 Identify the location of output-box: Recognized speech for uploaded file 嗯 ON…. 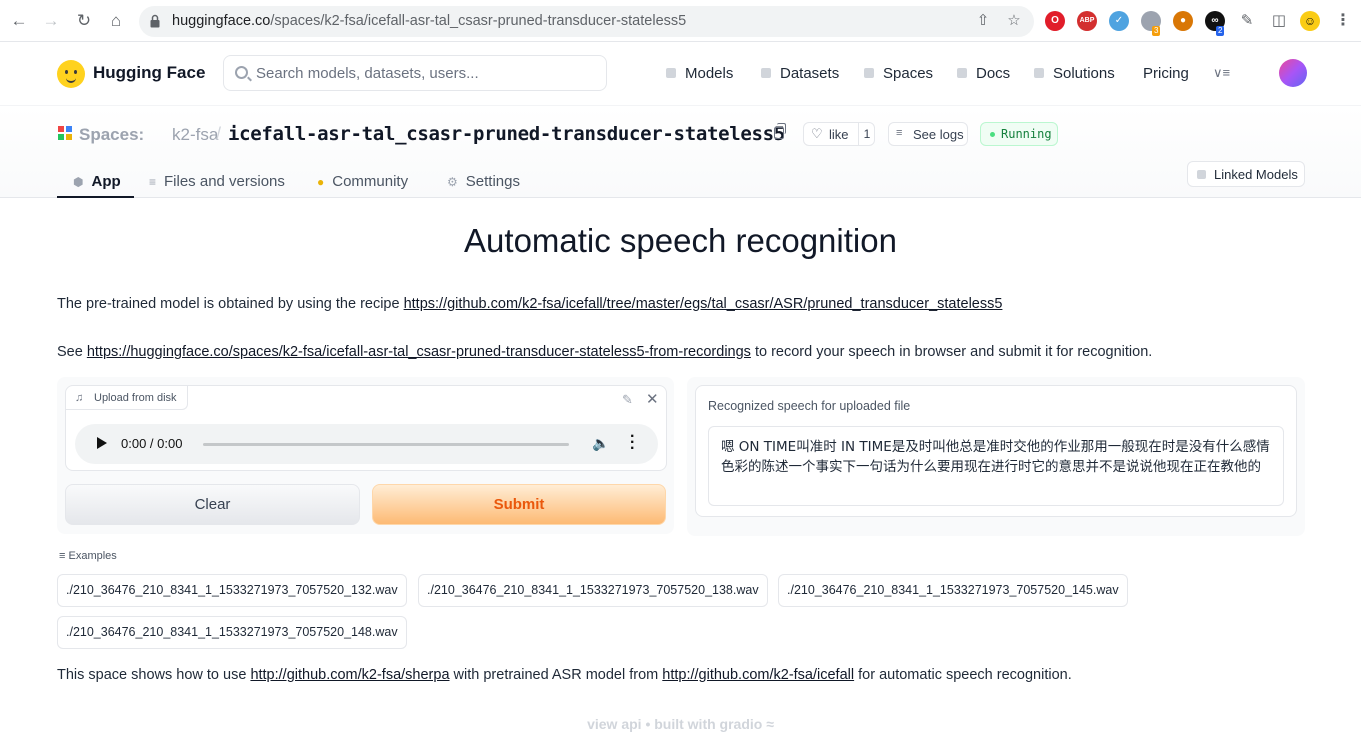
(996, 451).